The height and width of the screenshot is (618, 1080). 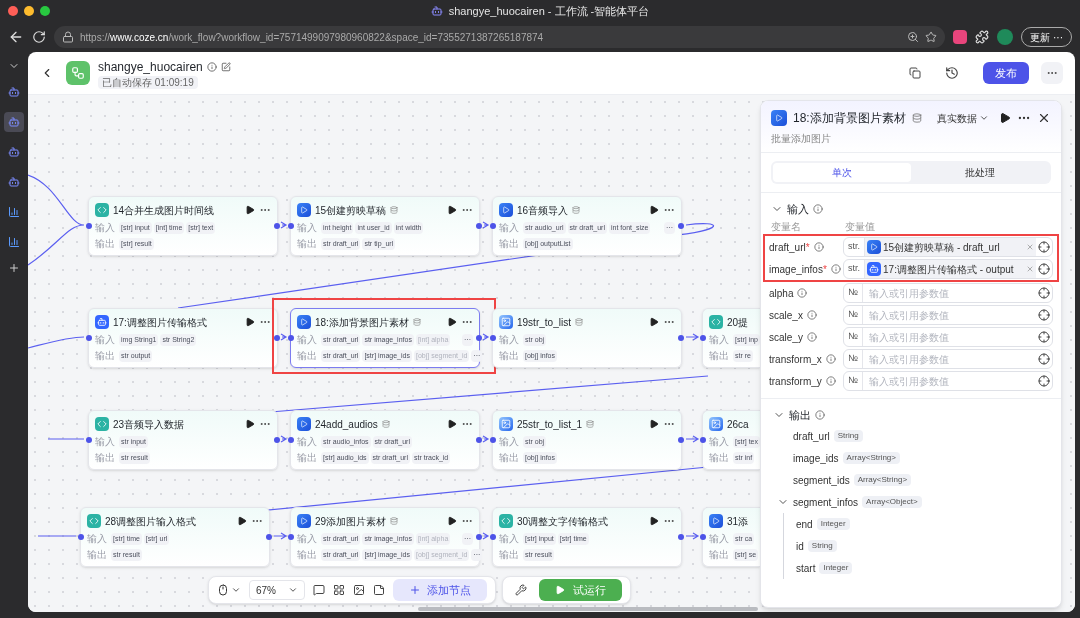 What do you see at coordinates (849, 118) in the screenshot?
I see `panel-title: 18:添加背景图片素材` at bounding box center [849, 118].